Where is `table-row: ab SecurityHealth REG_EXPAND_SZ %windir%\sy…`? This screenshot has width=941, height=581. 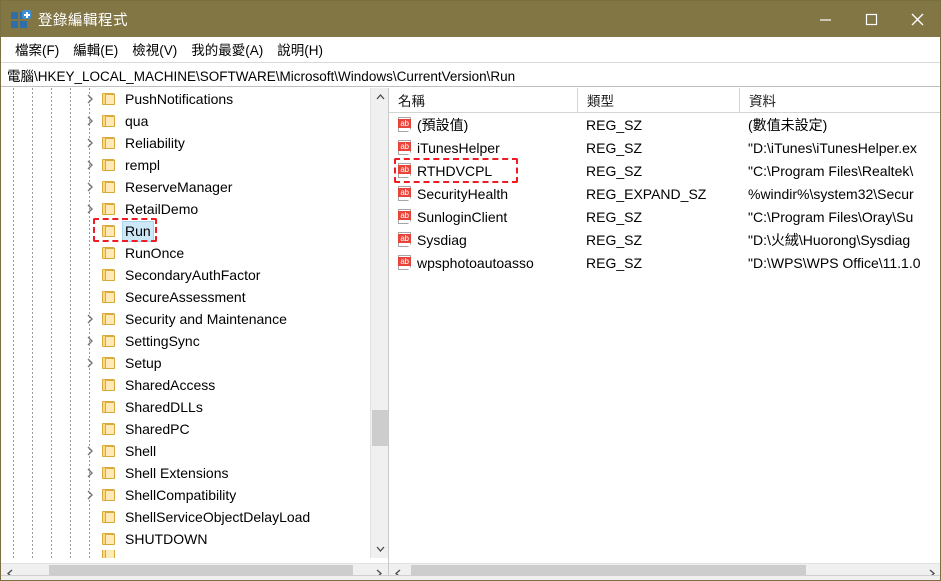
table-row: ab SecurityHealth REG_EXPAND_SZ %windir%\sy… is located at coordinates (664, 193).